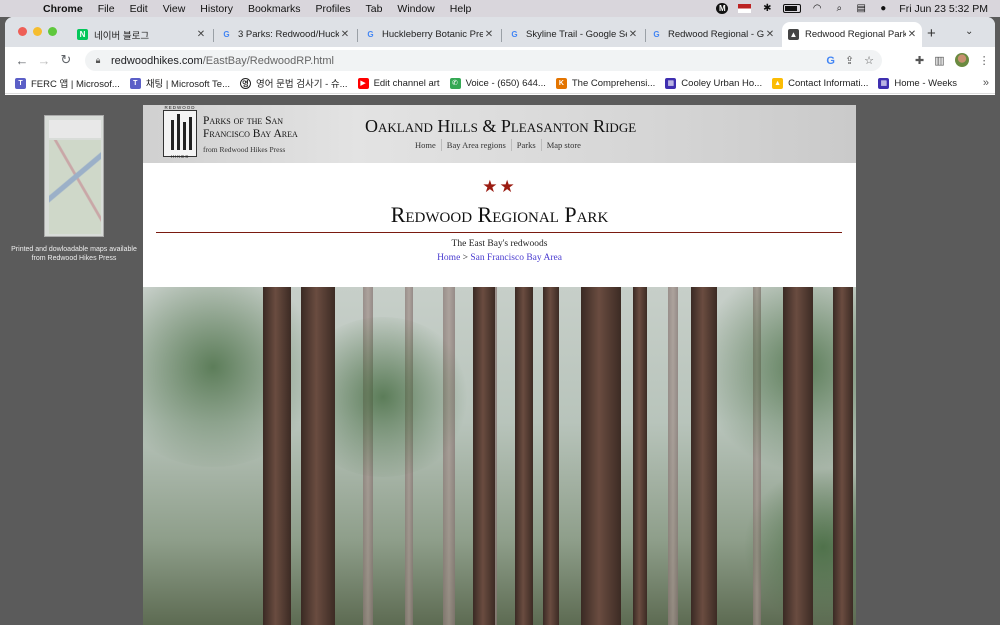 This screenshot has width=1000, height=625. I want to click on breadcrumb-region-link: San Francisco Bay Area, so click(516, 258).